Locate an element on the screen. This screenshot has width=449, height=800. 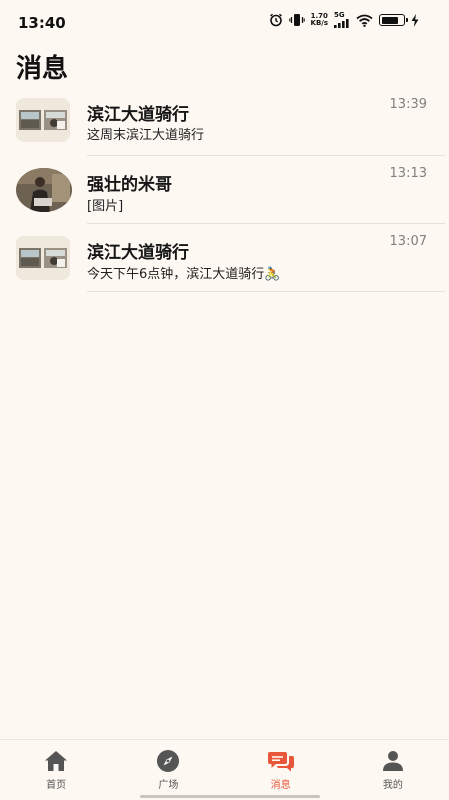
nav-label-me: 我的 is located at coordinates (392, 785).